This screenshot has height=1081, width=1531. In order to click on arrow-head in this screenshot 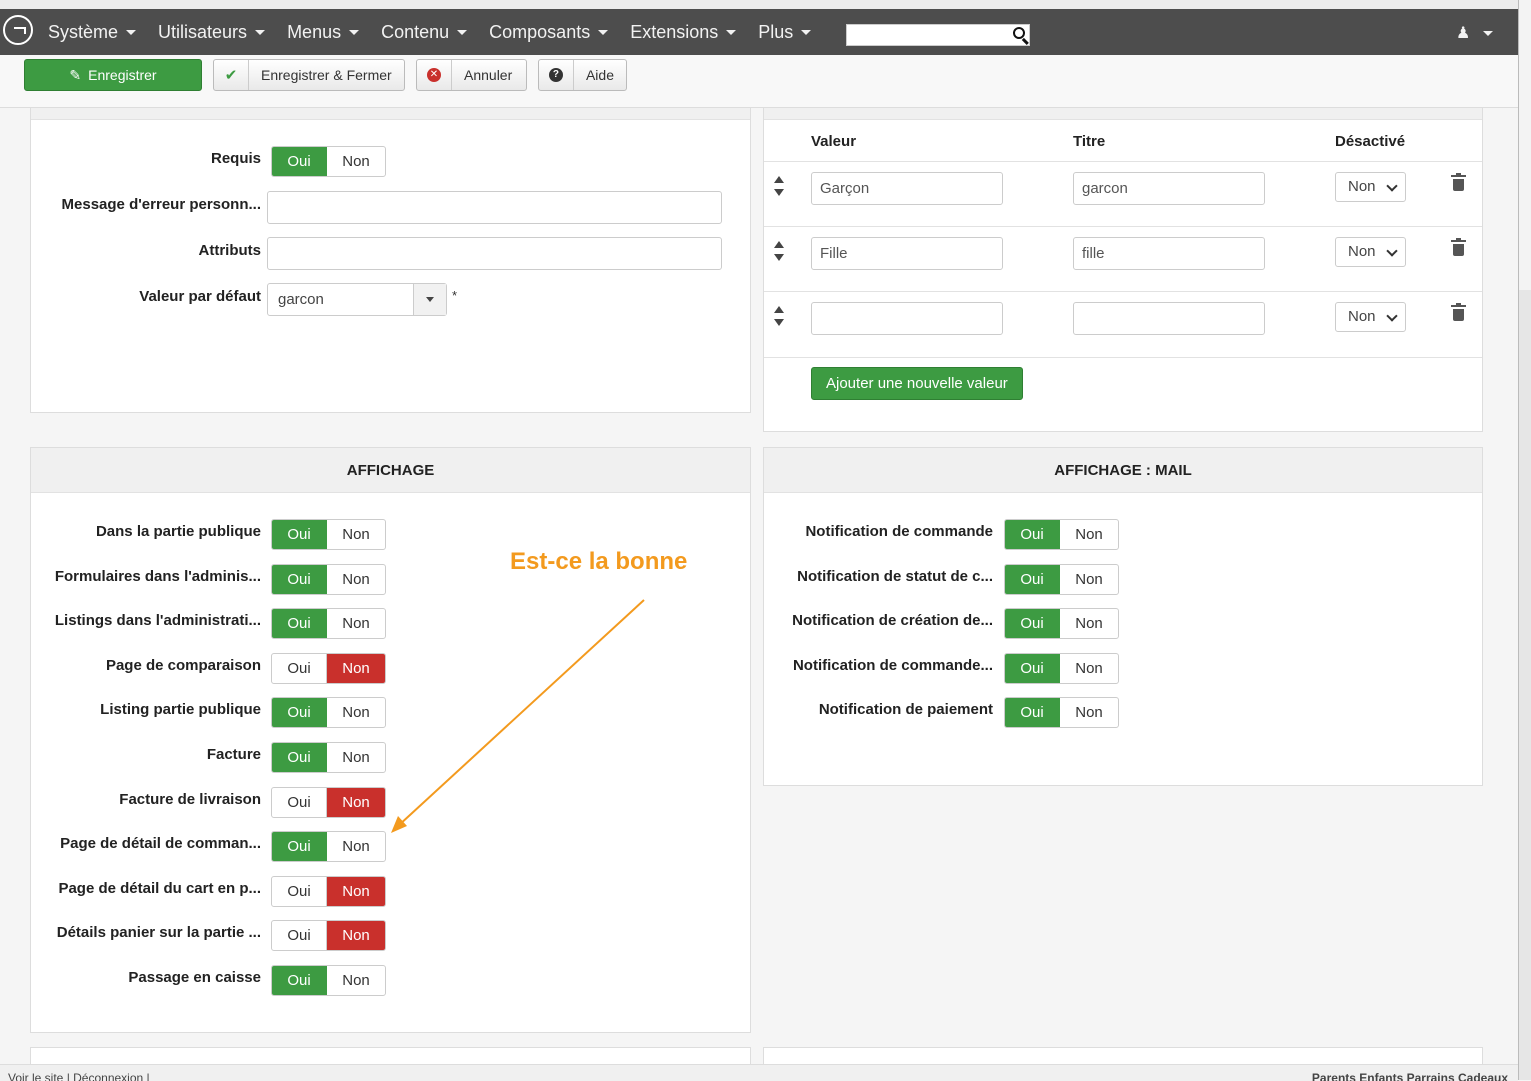, I will do `click(399, 824)`.